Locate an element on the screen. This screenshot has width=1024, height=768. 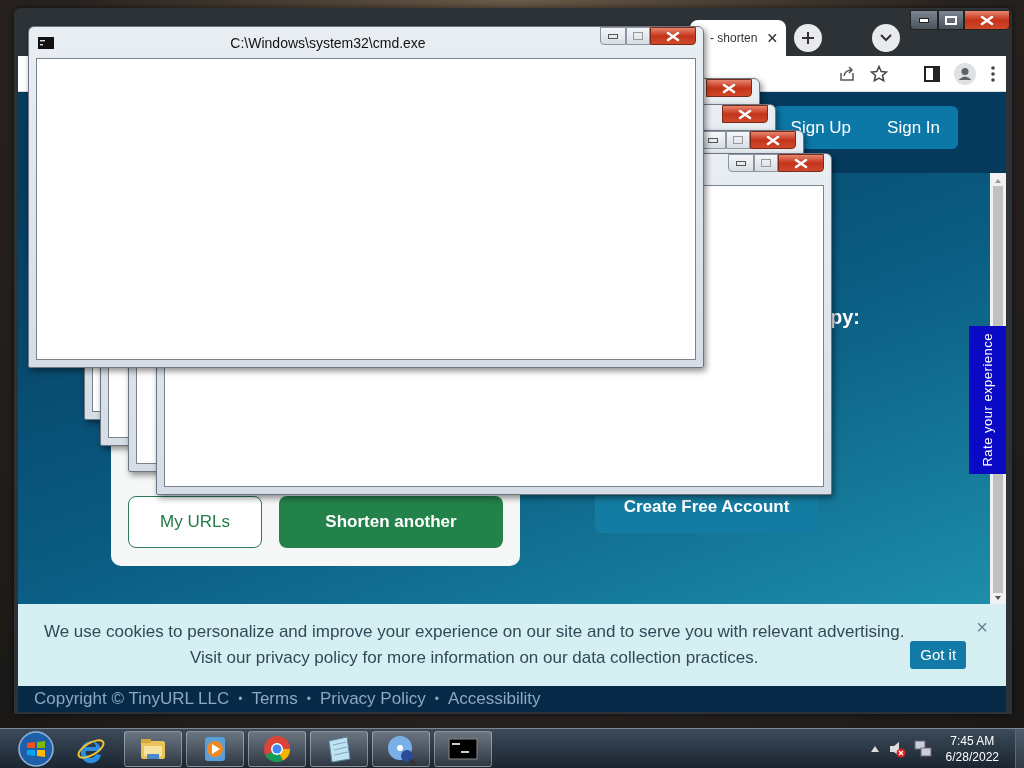
side-panel-icon is located at coordinates (932, 73).